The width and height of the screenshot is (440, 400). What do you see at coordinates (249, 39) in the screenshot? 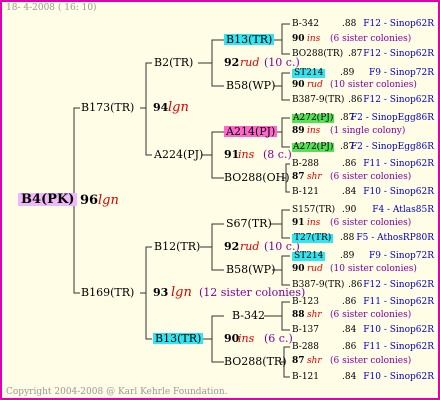
I see `gen3-queen: B13(TR)` at bounding box center [249, 39].